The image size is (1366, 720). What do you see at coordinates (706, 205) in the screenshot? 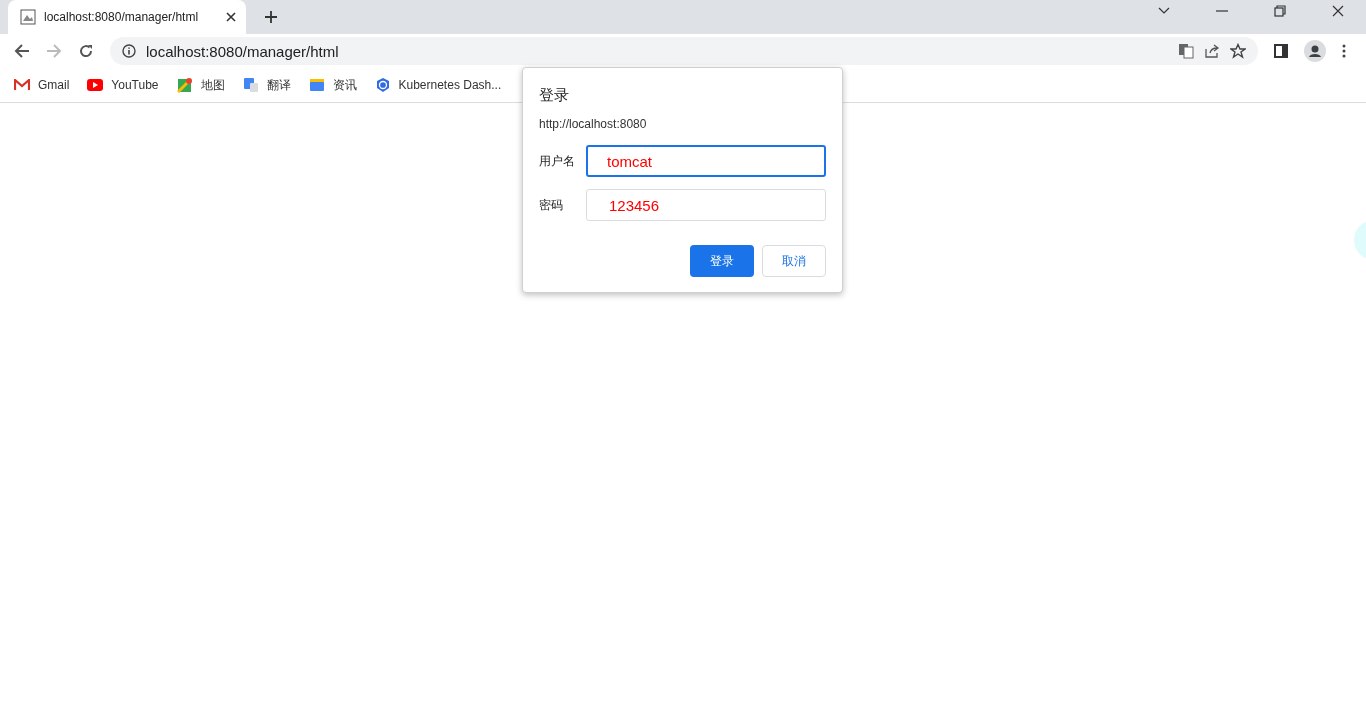
I see `input-field: 123456` at bounding box center [706, 205].